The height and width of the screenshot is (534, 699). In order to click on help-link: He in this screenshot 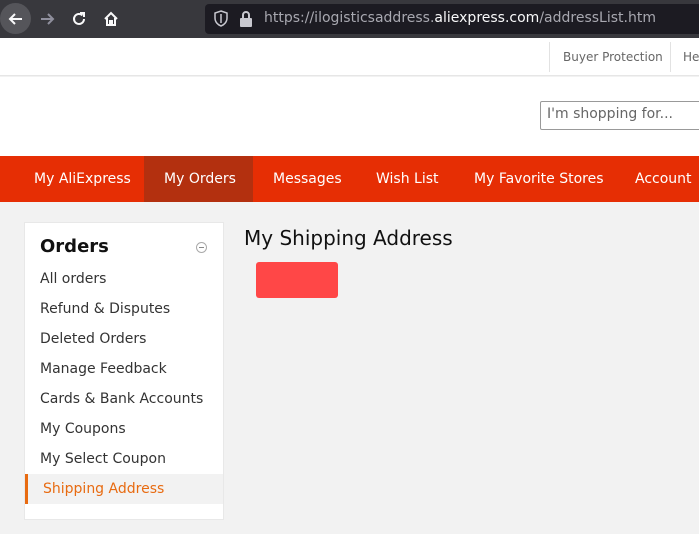, I will do `click(691, 57)`.